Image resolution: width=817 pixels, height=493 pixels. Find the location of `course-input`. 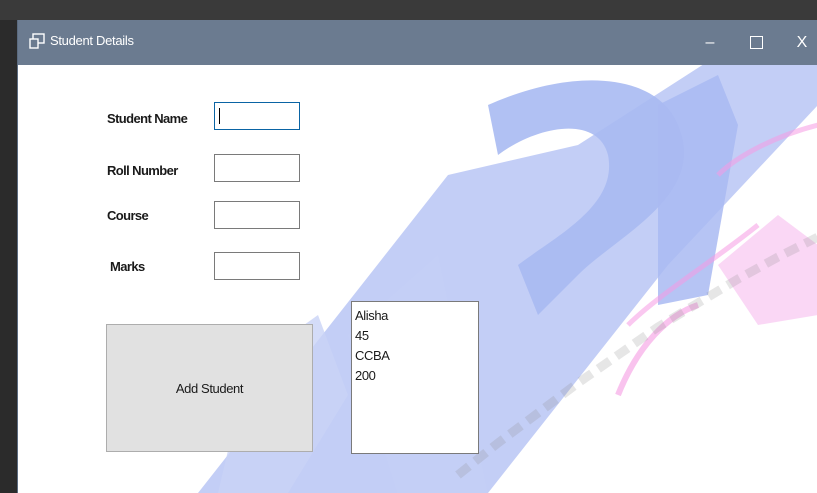

course-input is located at coordinates (257, 215).